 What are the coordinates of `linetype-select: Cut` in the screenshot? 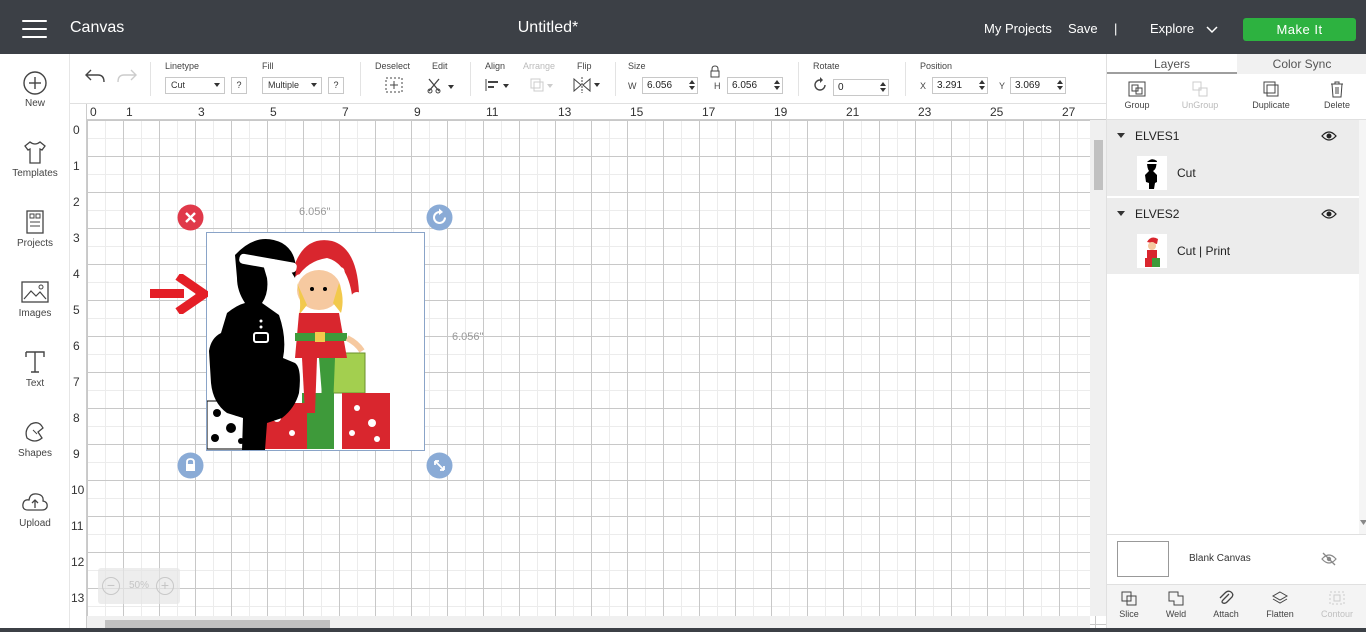 It's located at (195, 85).